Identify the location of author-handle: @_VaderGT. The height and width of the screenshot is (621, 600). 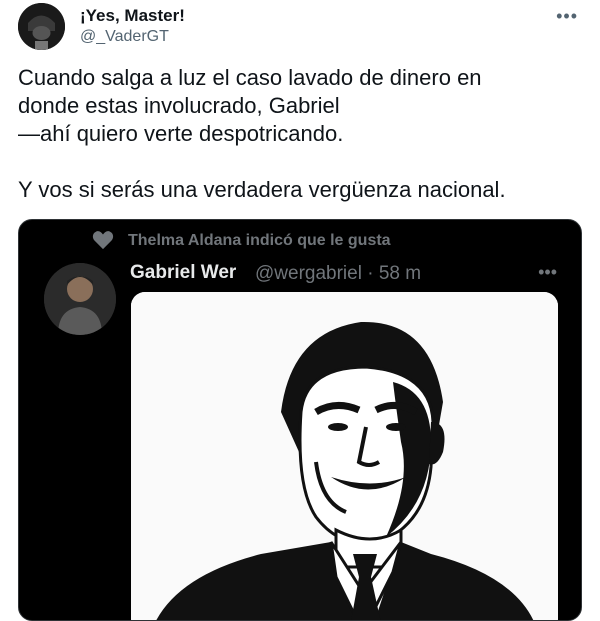
(124, 37).